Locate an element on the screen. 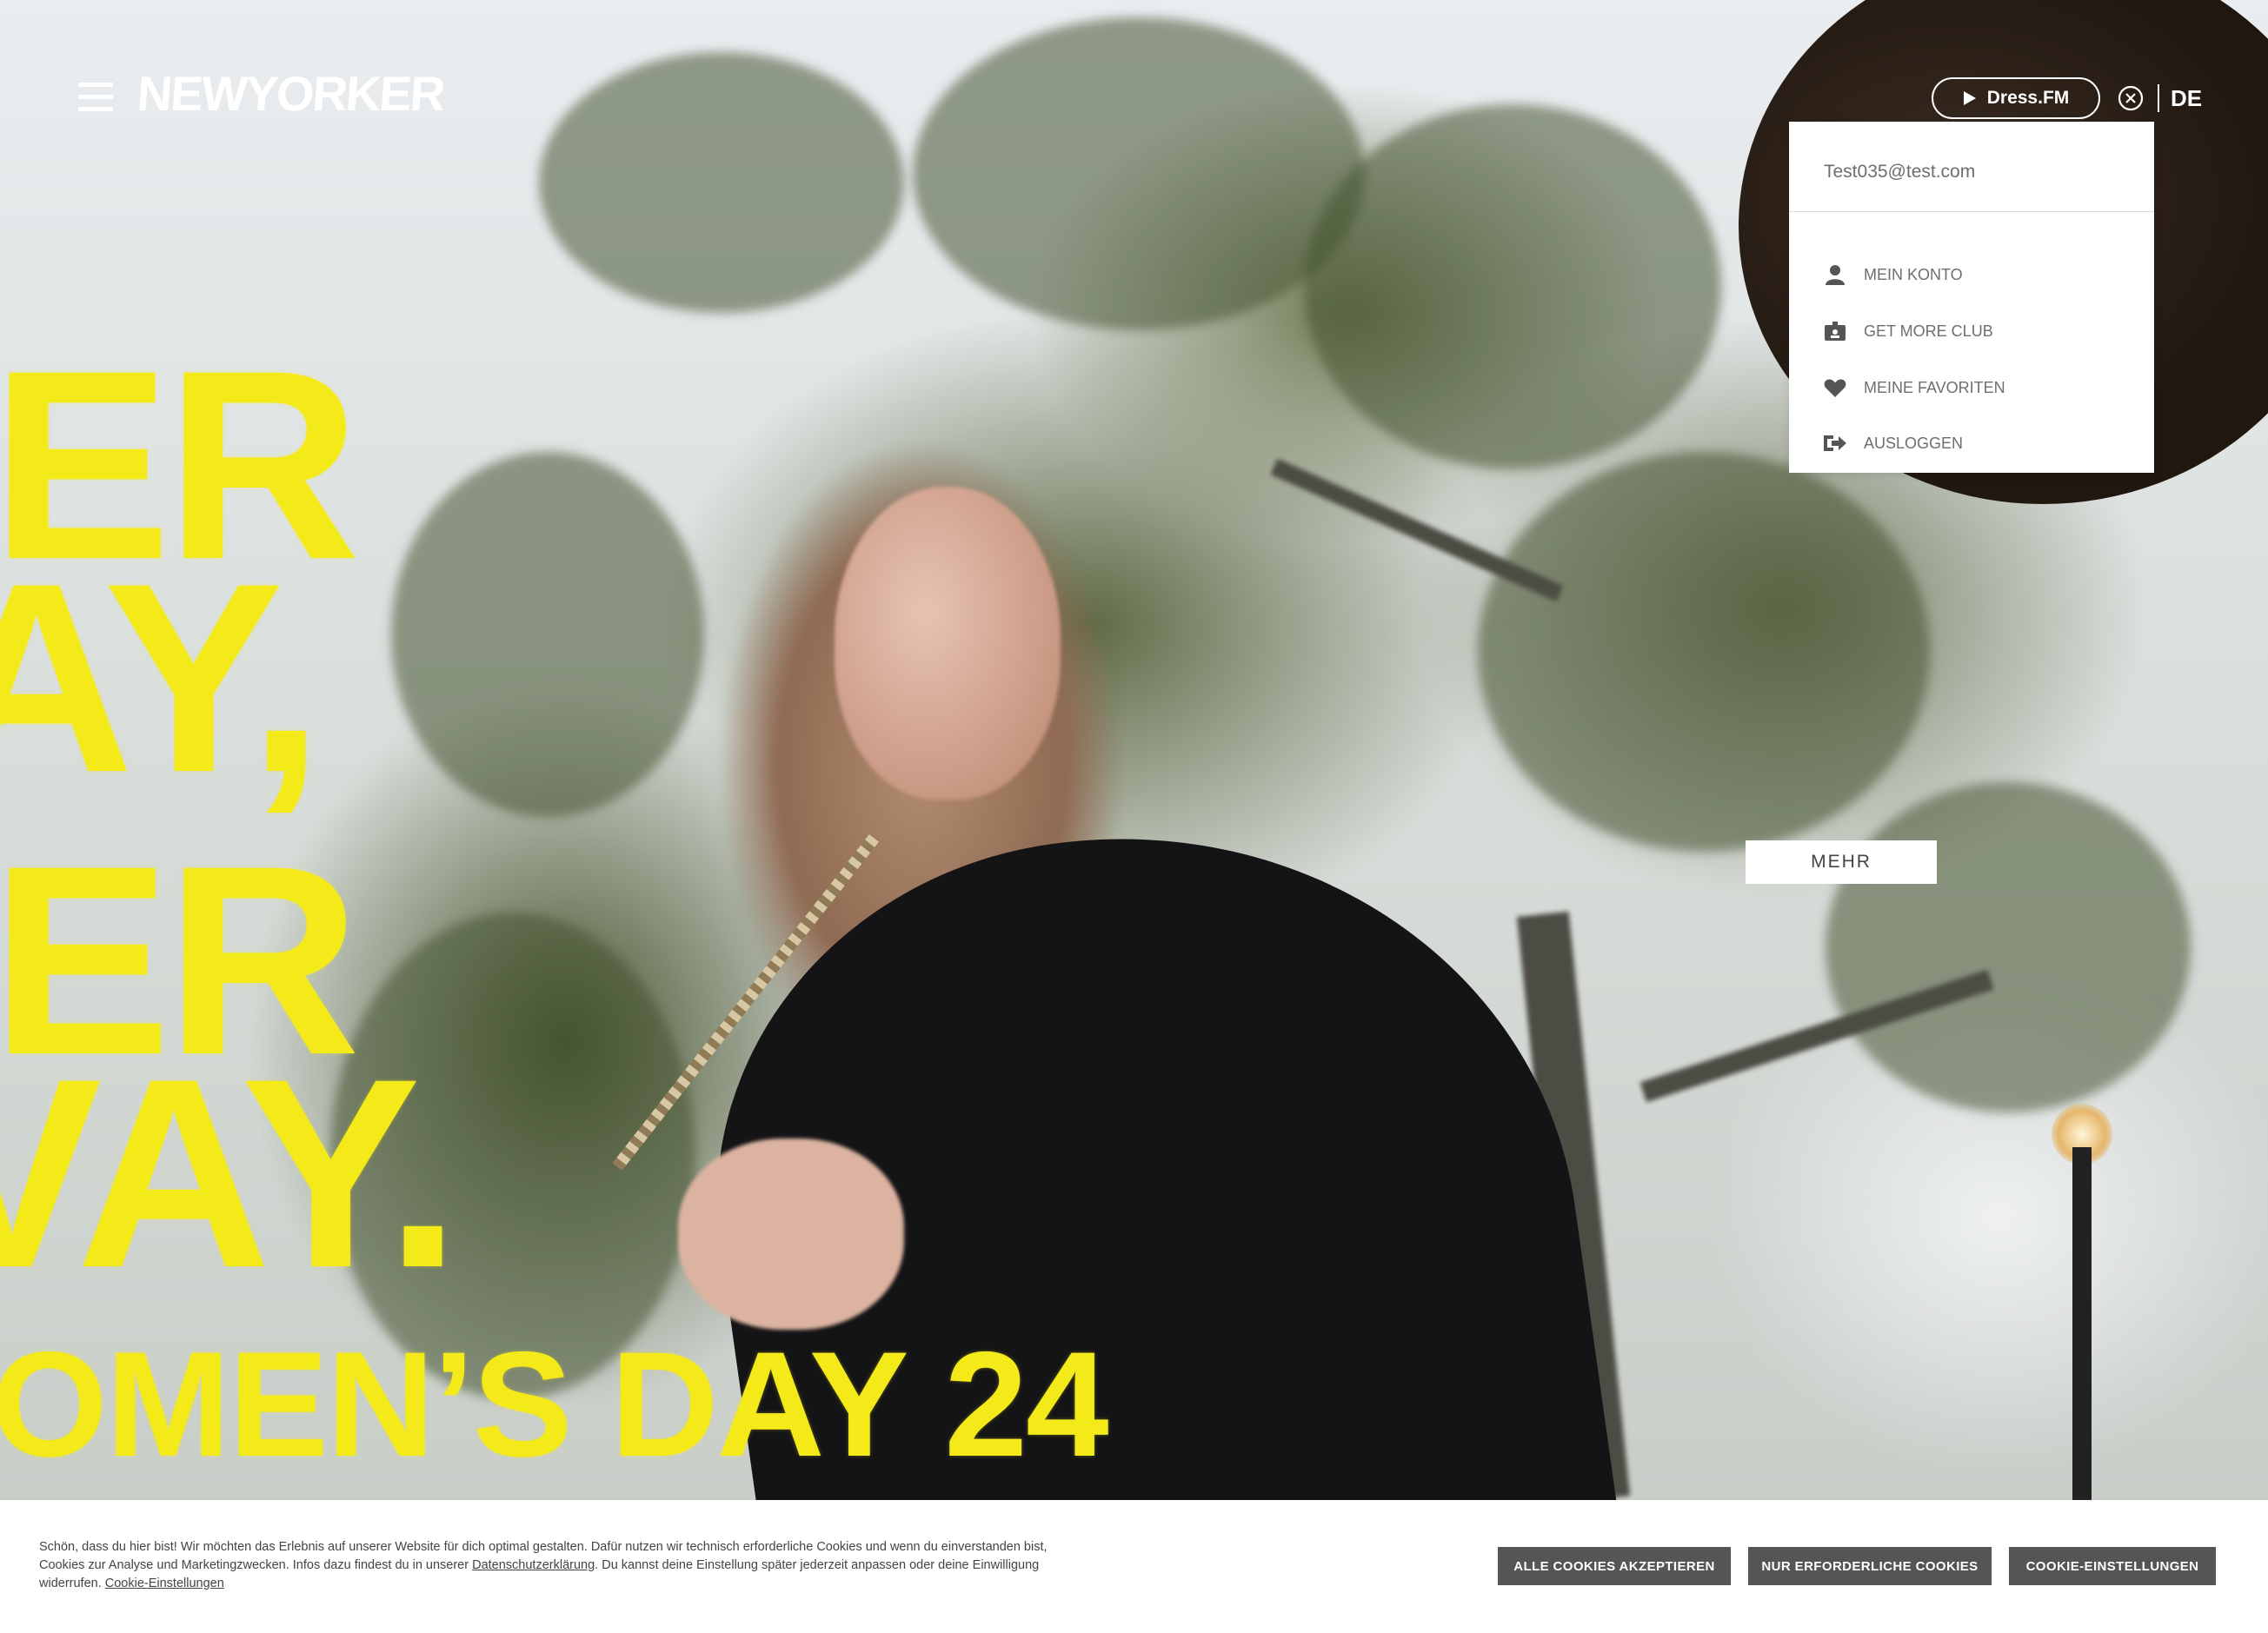 The width and height of the screenshot is (2268, 1633). more-button: MEHR is located at coordinates (1842, 862).